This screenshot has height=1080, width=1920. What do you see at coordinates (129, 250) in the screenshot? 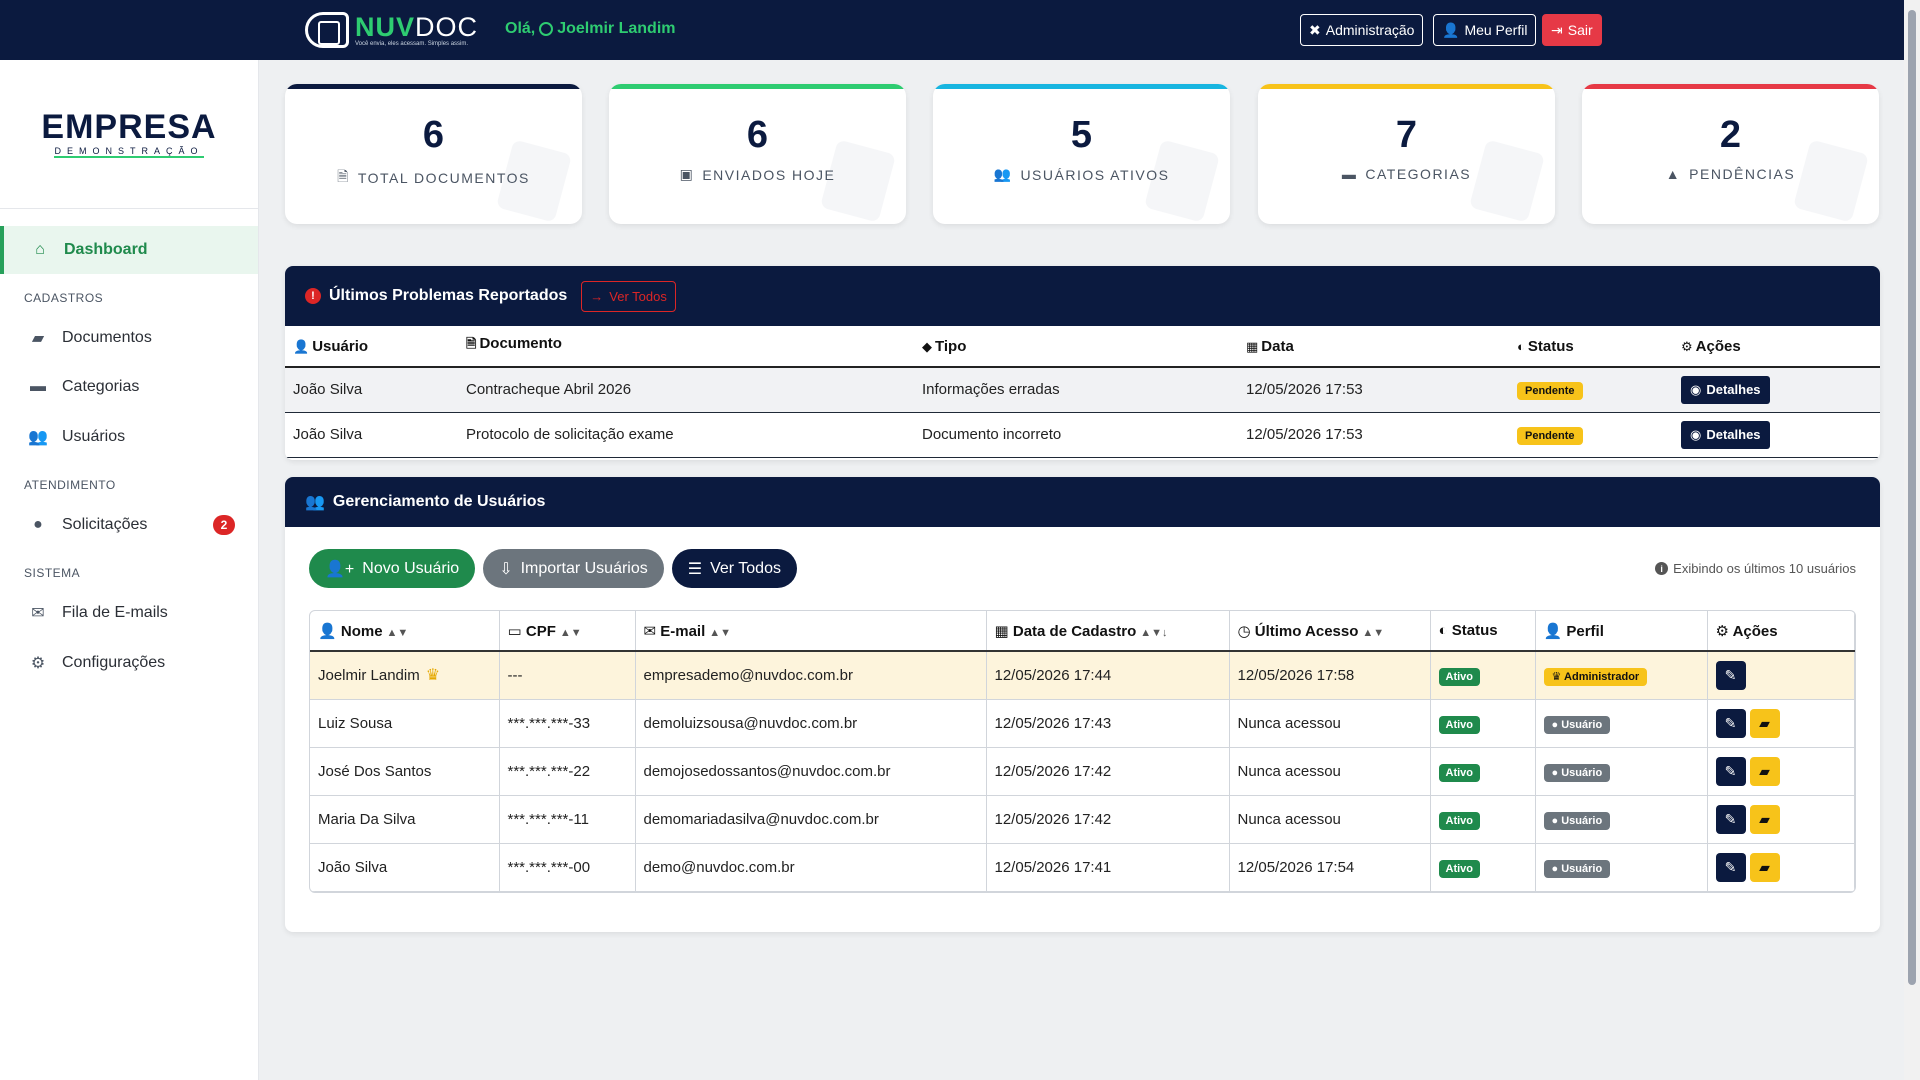
I see `sidebar-item-dashboard: ⌂ Dashboard` at bounding box center [129, 250].